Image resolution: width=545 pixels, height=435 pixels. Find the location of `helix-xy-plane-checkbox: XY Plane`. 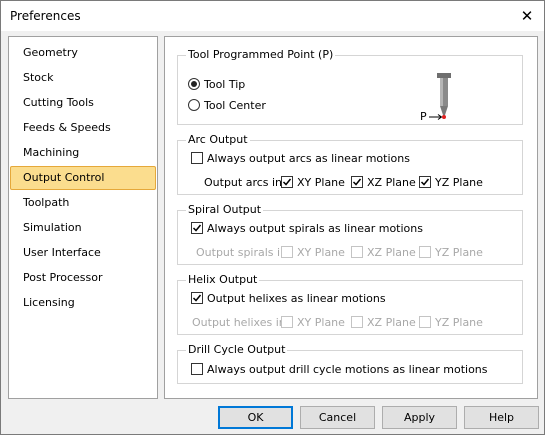

helix-xy-plane-checkbox: XY Plane is located at coordinates (313, 322).